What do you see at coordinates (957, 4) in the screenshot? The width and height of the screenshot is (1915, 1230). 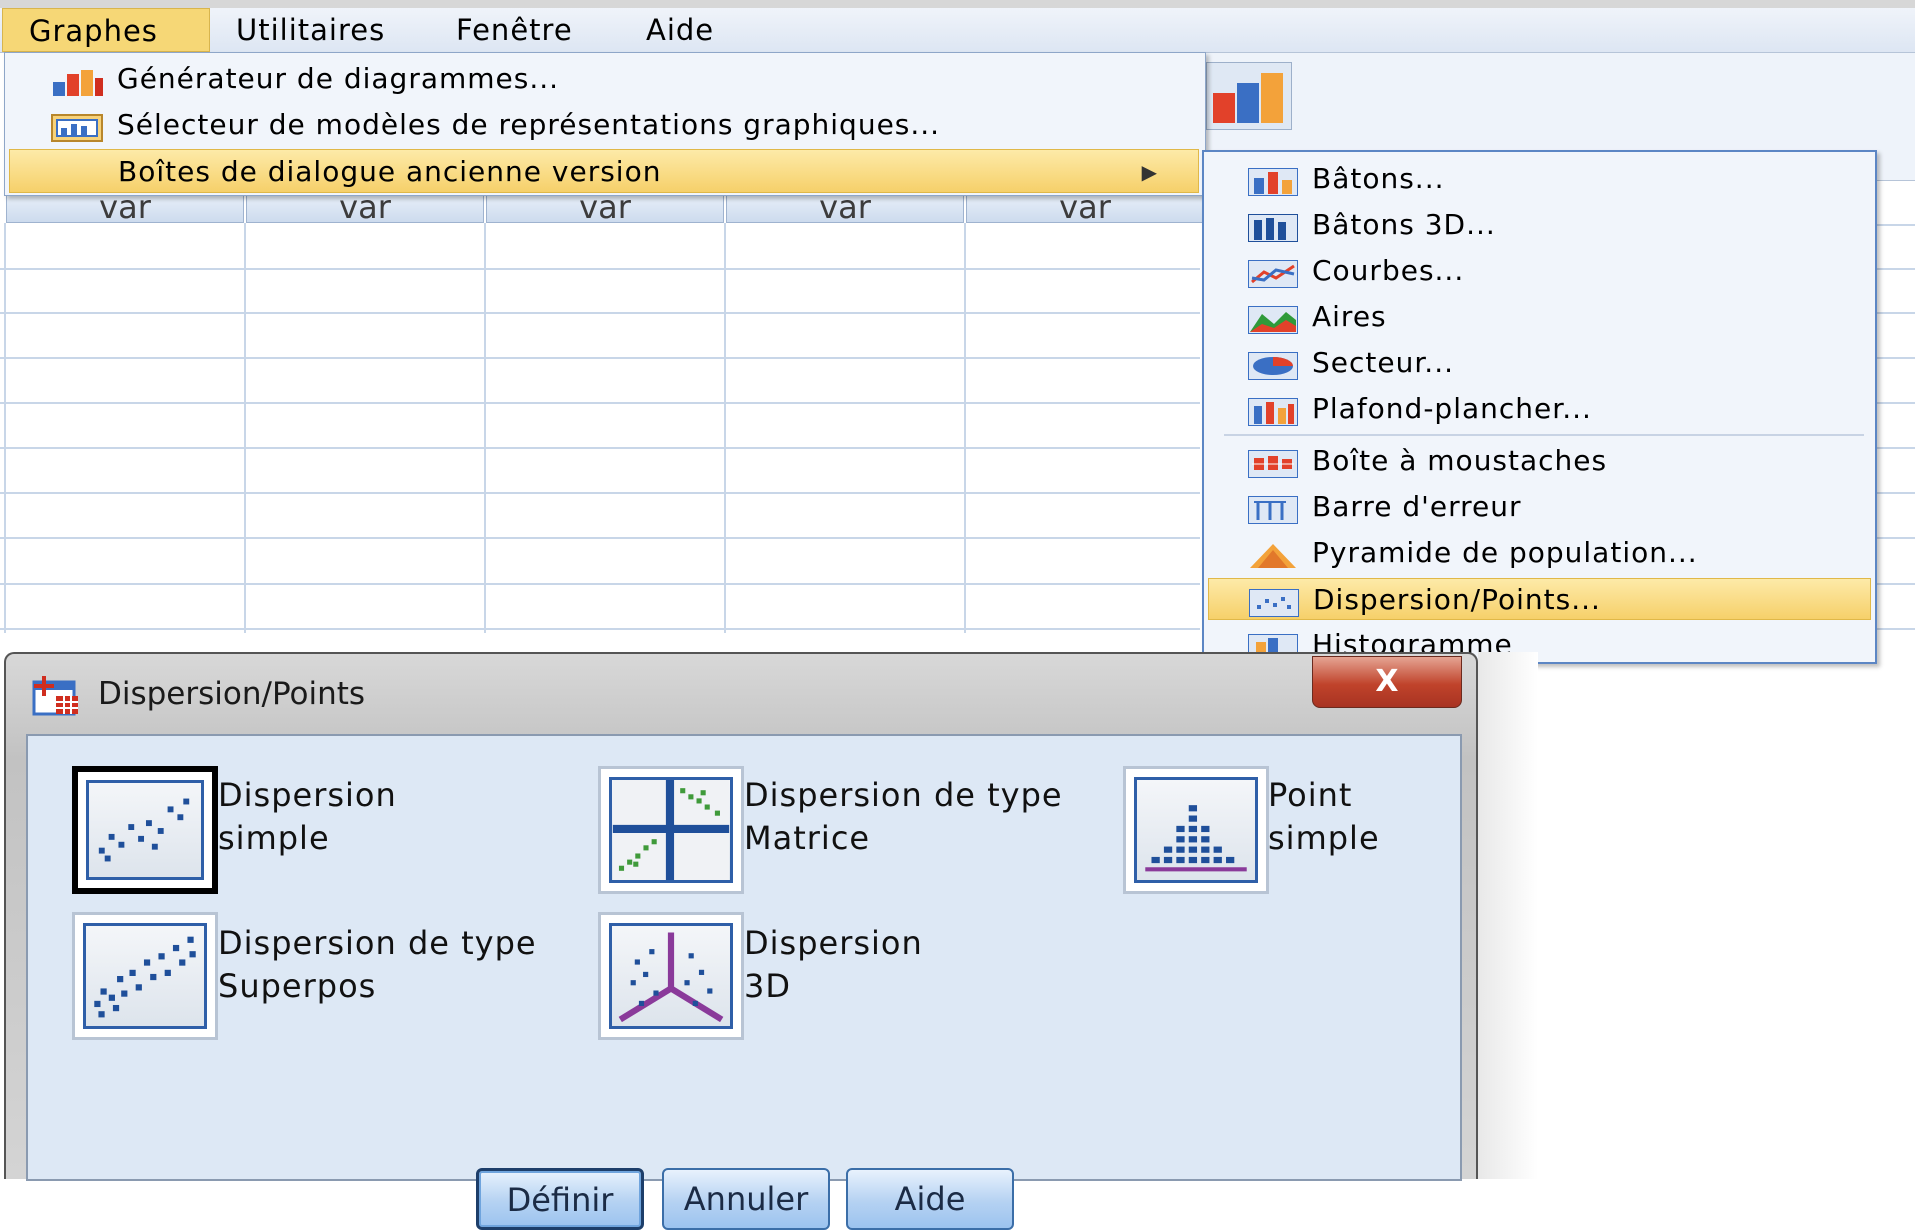 I see `window-top-edge` at bounding box center [957, 4].